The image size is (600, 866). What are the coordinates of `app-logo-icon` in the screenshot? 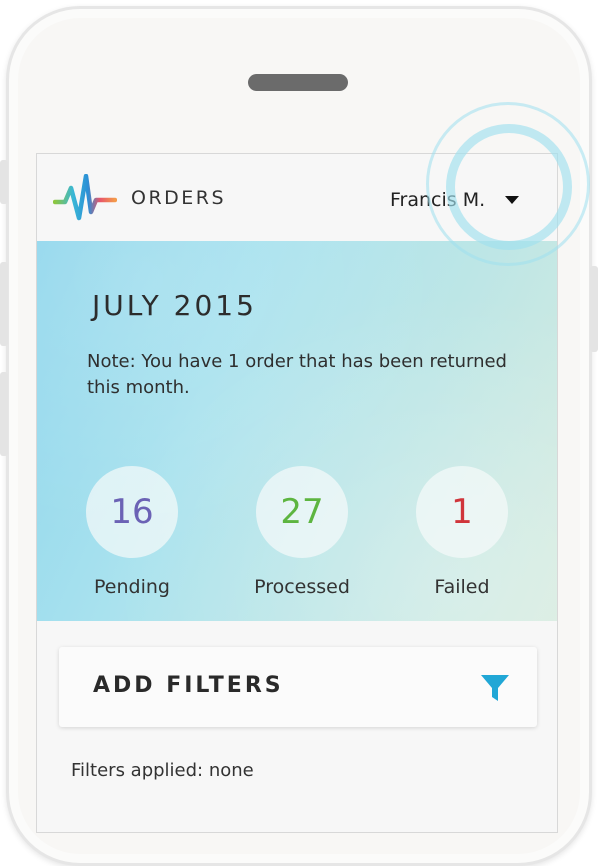 It's located at (85, 197).